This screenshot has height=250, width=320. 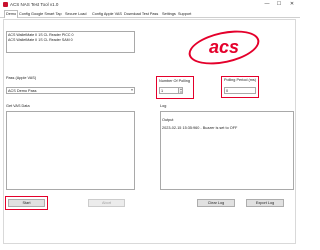 I want to click on tab-config-apple-vas: Config Apple VAS, so click(x=107, y=14).